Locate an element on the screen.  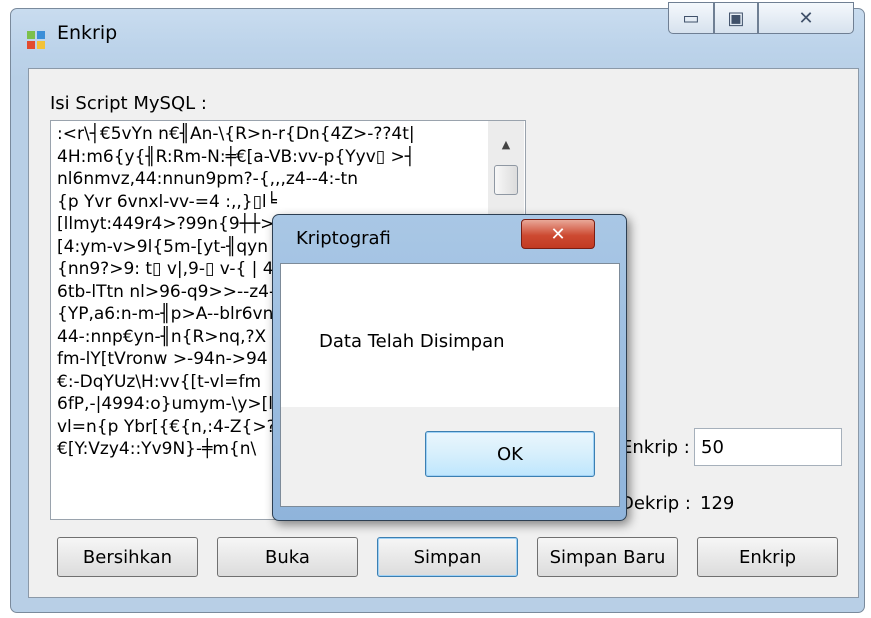
dialog-ok-button: OK is located at coordinates (510, 454).